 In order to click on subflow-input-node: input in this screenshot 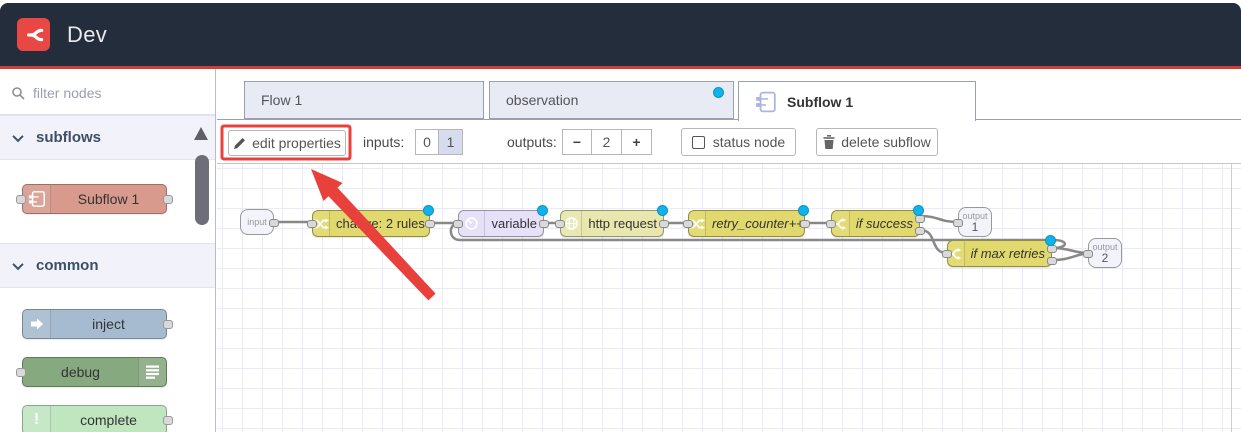, I will do `click(259, 222)`.